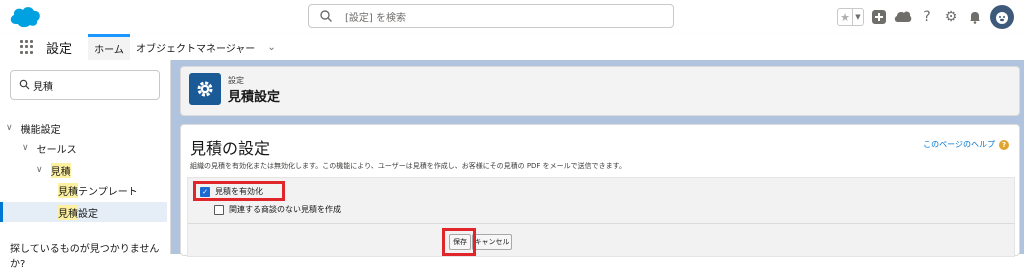  What do you see at coordinates (53, 170) in the screenshot?
I see `tree-item-quotes: ∨ 見積` at bounding box center [53, 170].